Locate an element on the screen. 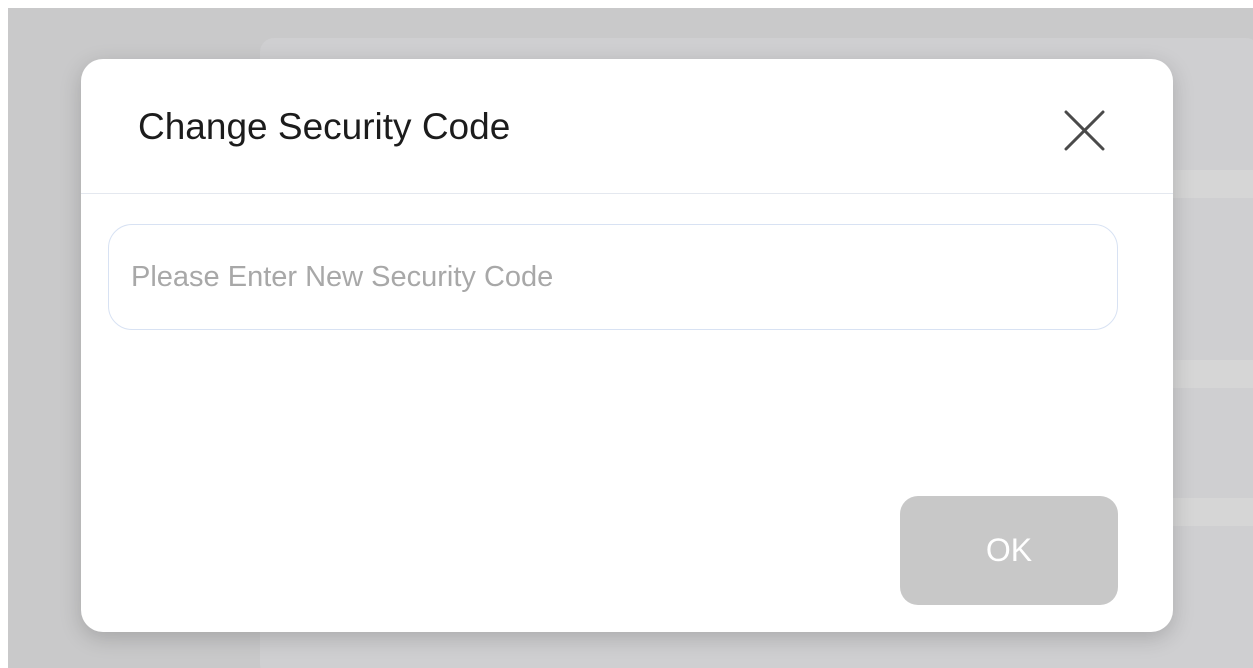 The width and height of the screenshot is (1253, 668). close-icon is located at coordinates (1084, 130).